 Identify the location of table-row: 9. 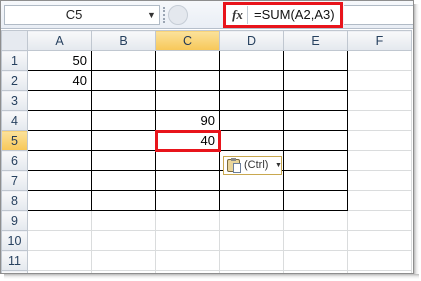
(206, 220).